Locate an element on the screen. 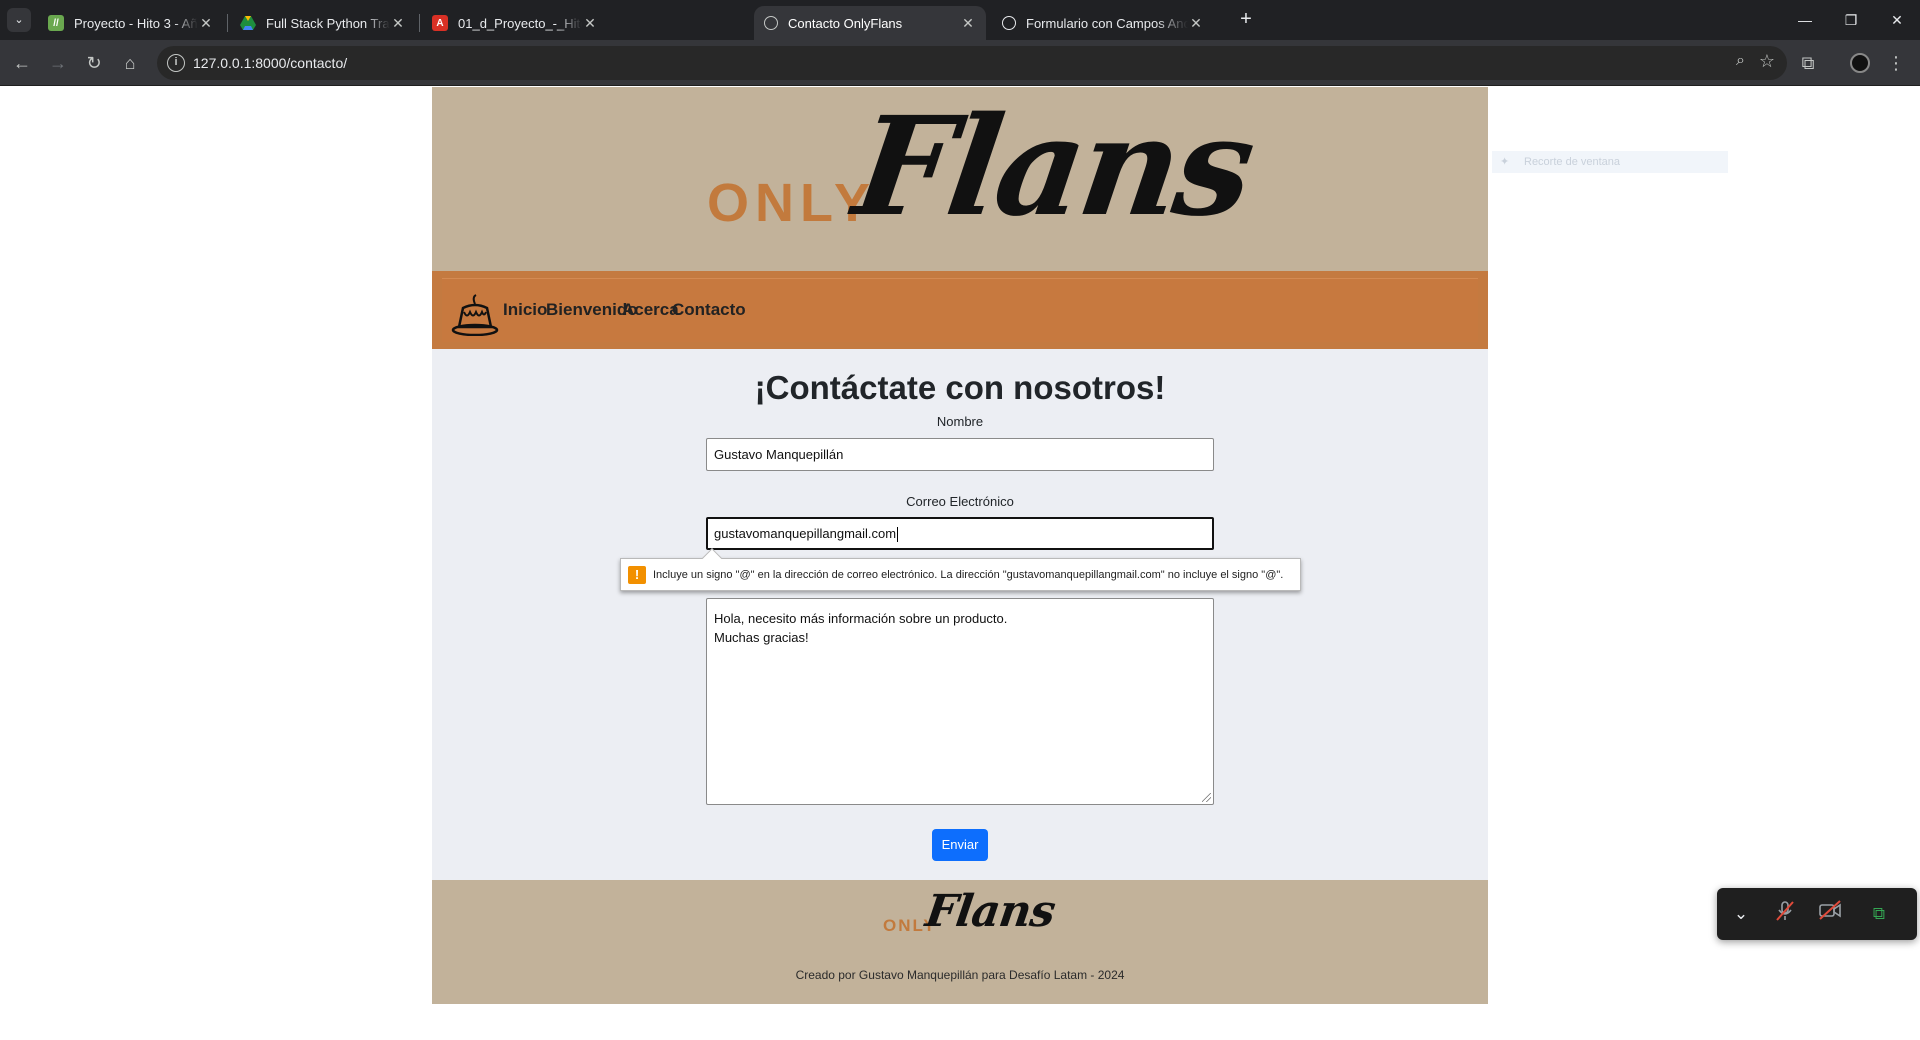  footer-logo-flans: Flans is located at coordinates (990, 911).